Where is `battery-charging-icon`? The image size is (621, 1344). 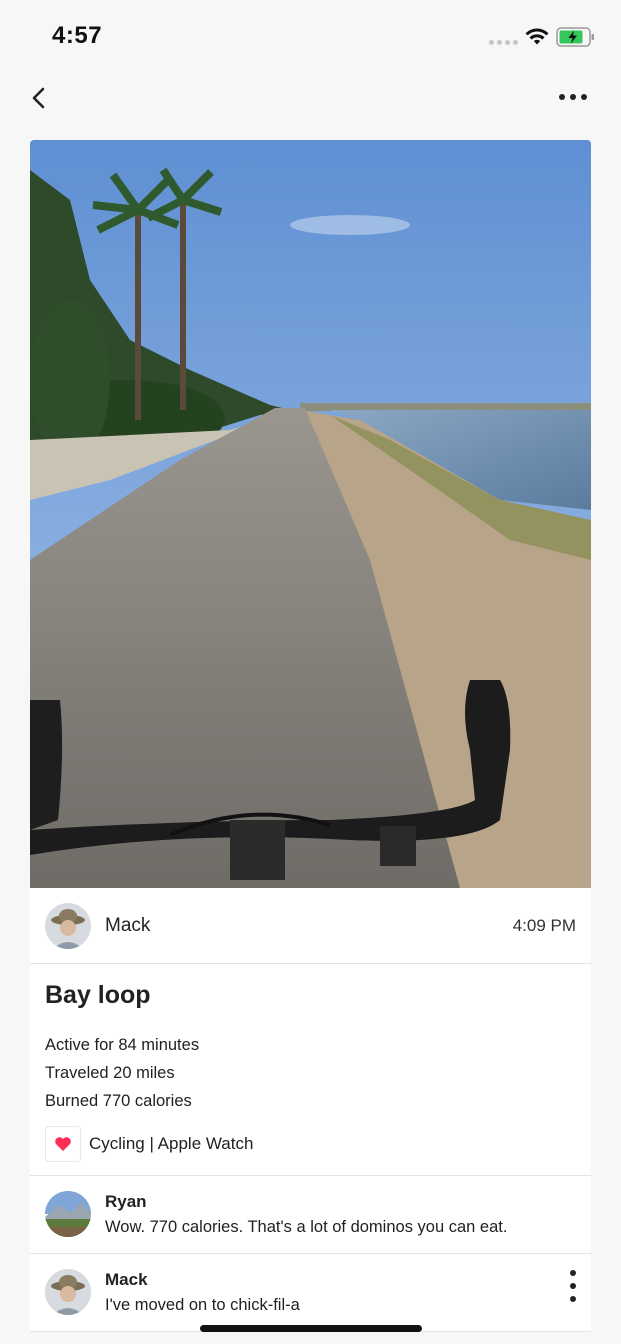 battery-charging-icon is located at coordinates (575, 37).